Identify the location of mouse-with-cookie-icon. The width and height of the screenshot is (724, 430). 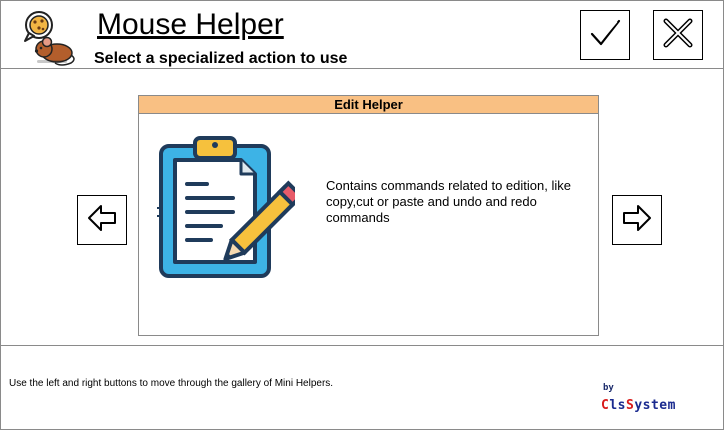
(46, 37).